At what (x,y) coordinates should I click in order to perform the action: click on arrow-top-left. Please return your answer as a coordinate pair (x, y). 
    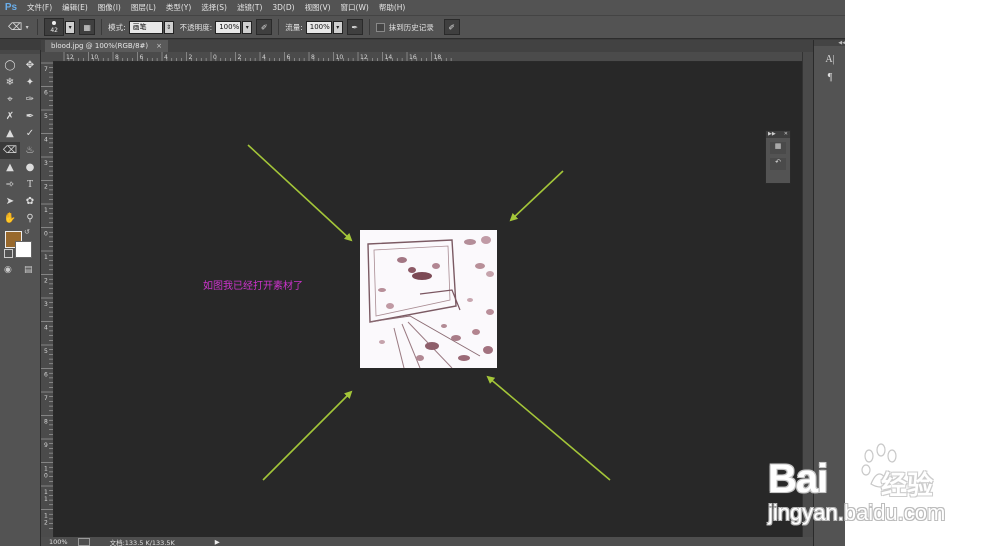
    Looking at the image, I should click on (300, 193).